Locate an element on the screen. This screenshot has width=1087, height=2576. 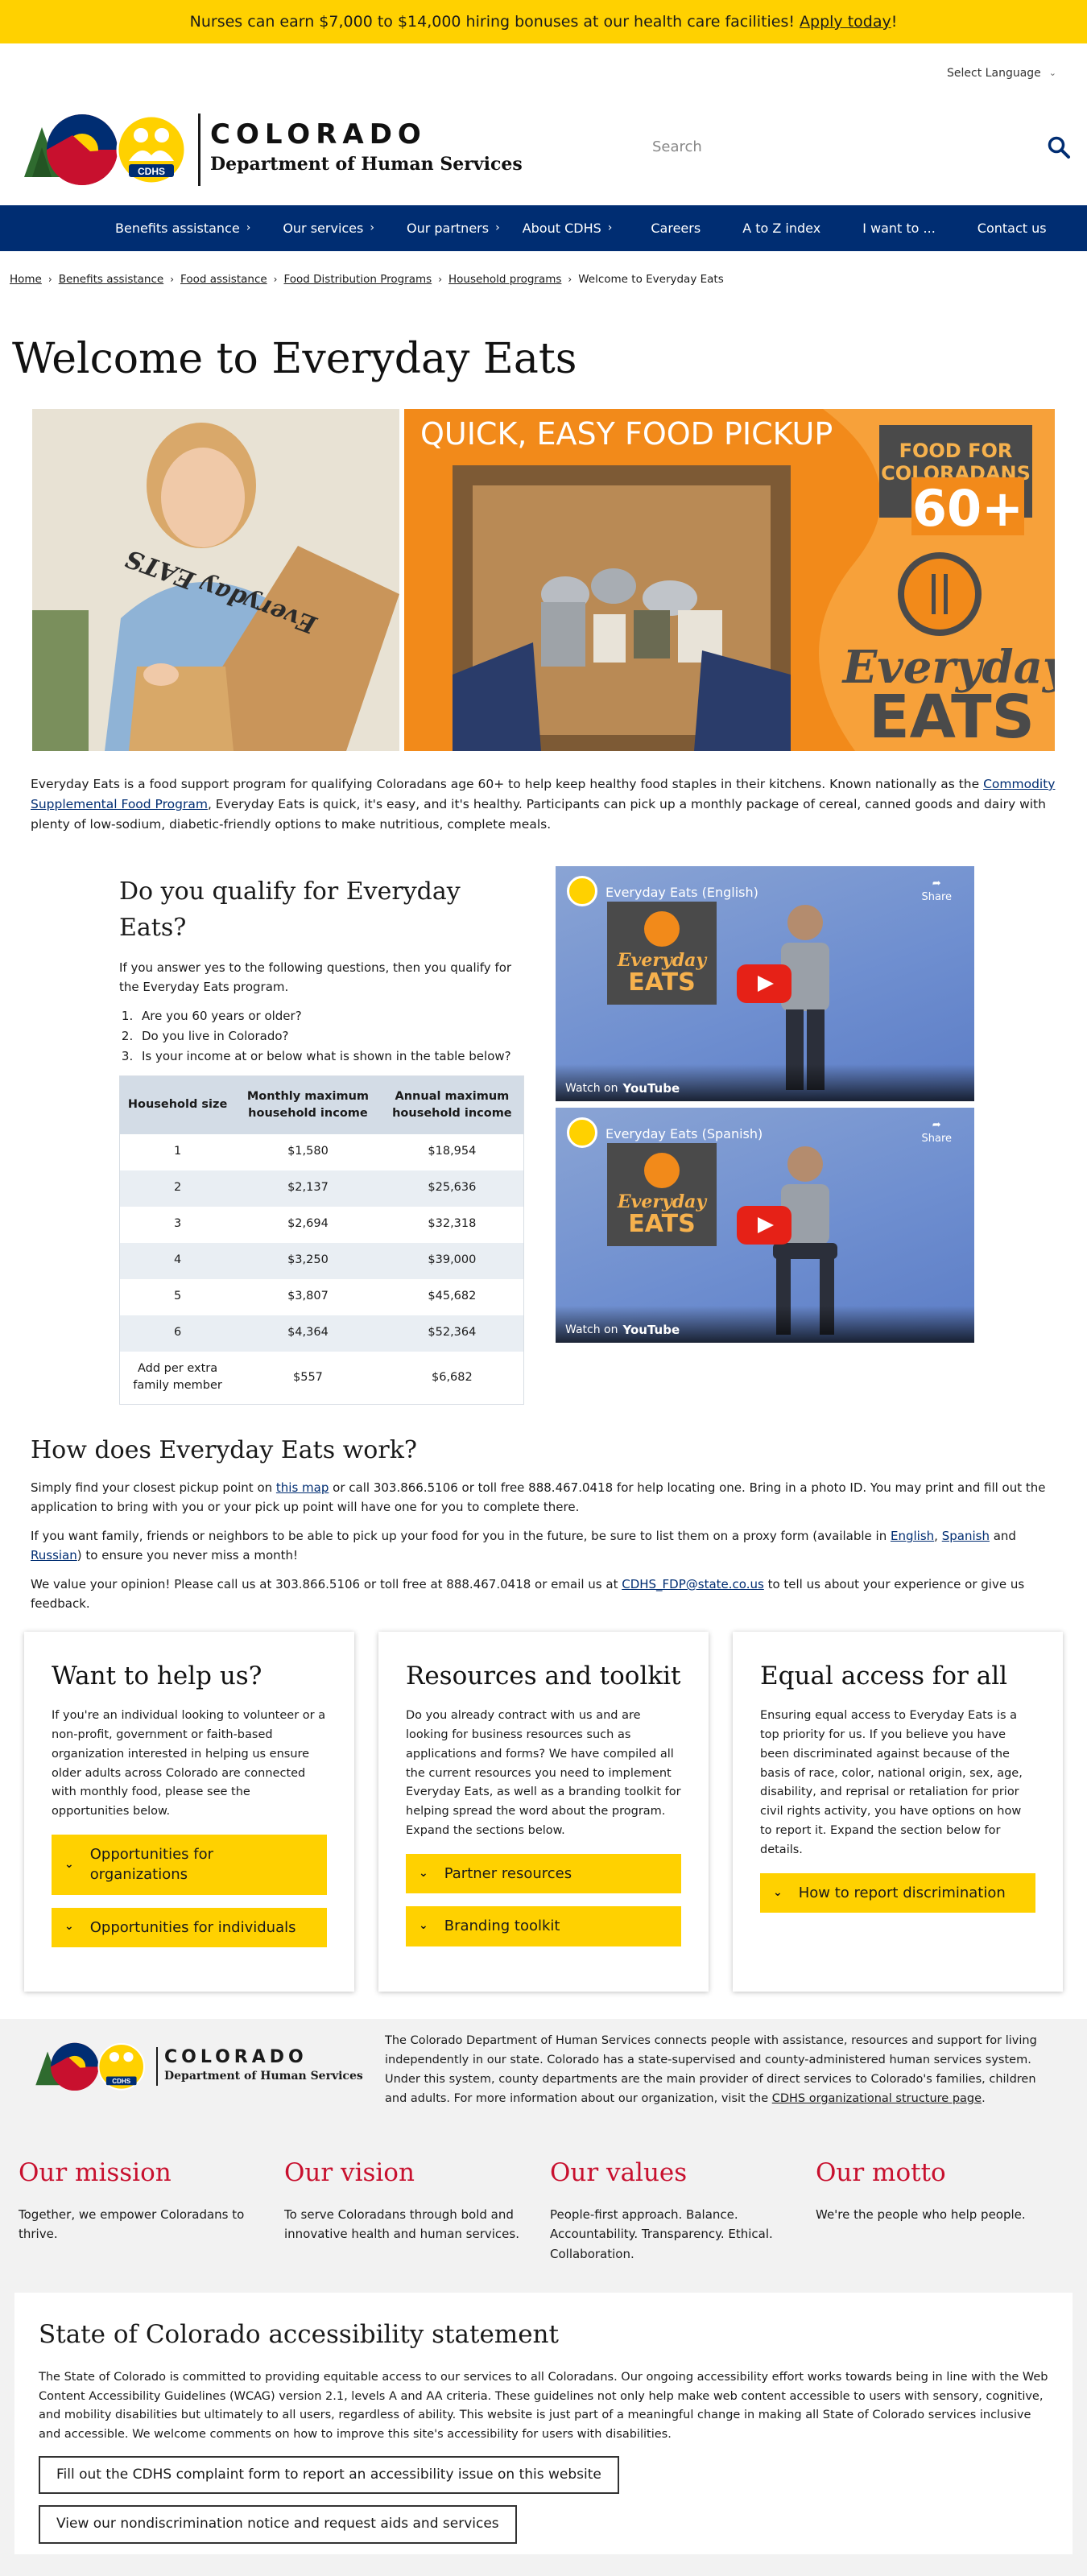
accordion-partner-resources: ⌄ Partner resources is located at coordinates (543, 1874).